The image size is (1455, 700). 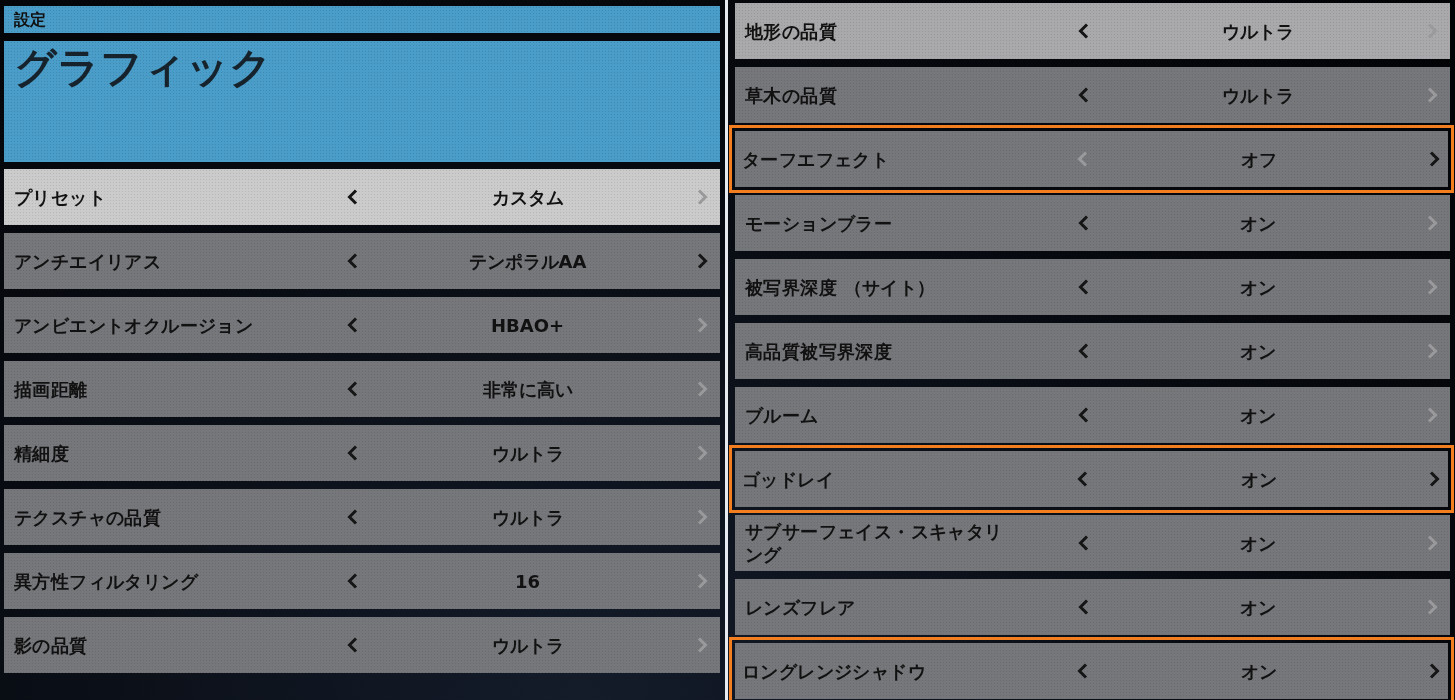 I want to click on setting-label: 地形の品質, so click(x=791, y=31).